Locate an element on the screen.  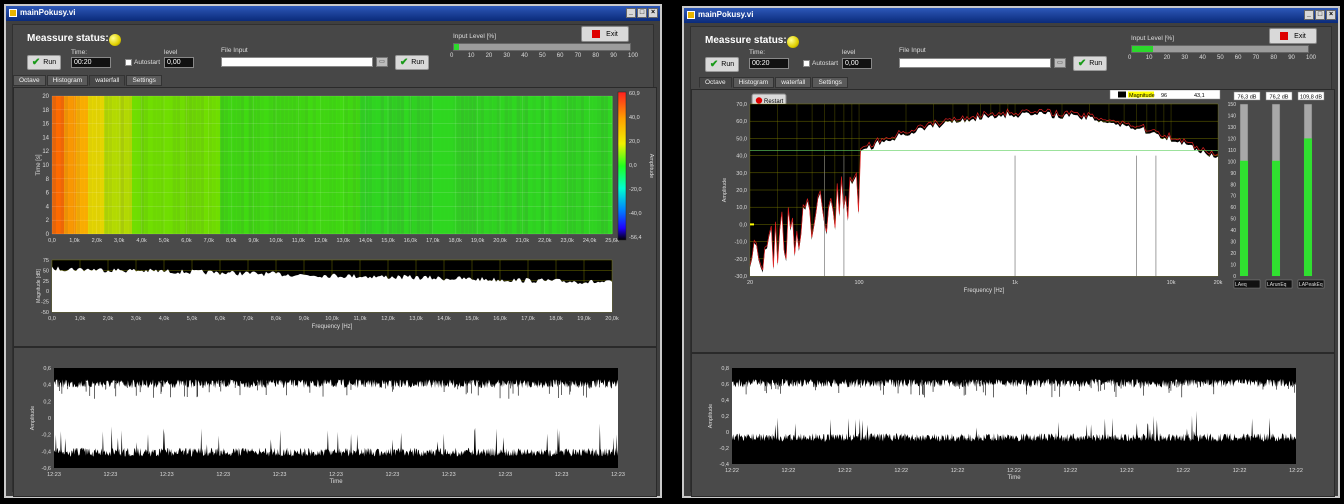
meter-tick: 40 is located at coordinates (1233, 231).